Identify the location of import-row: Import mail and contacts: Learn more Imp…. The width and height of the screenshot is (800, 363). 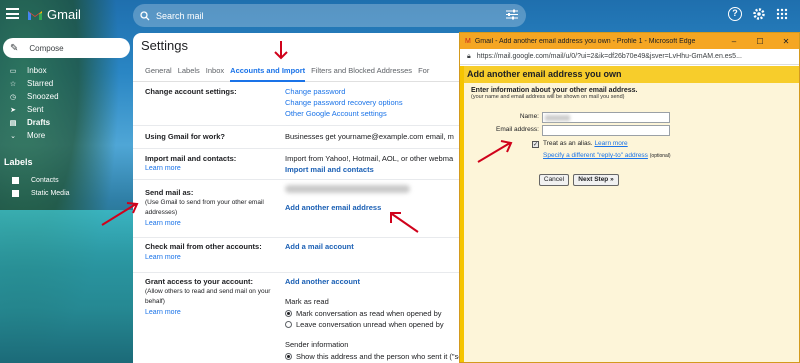
(298, 164).